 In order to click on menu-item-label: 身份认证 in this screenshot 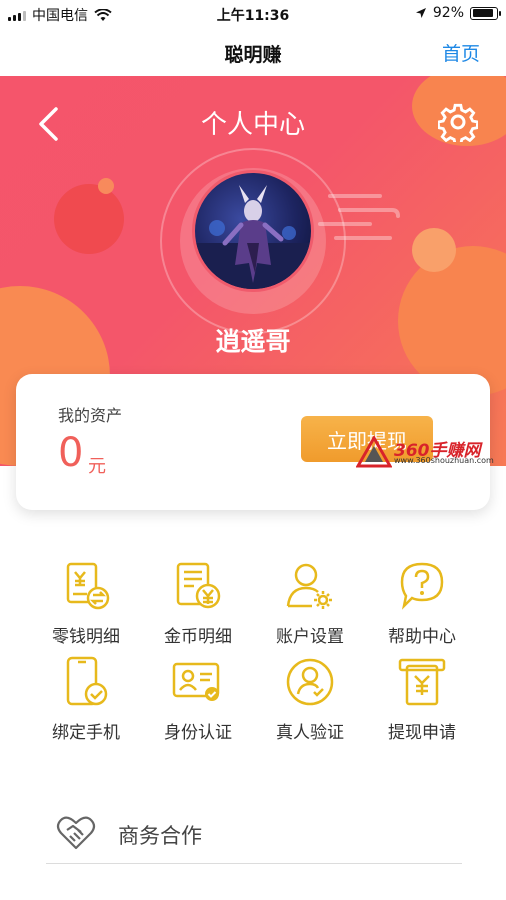, I will do `click(198, 733)`.